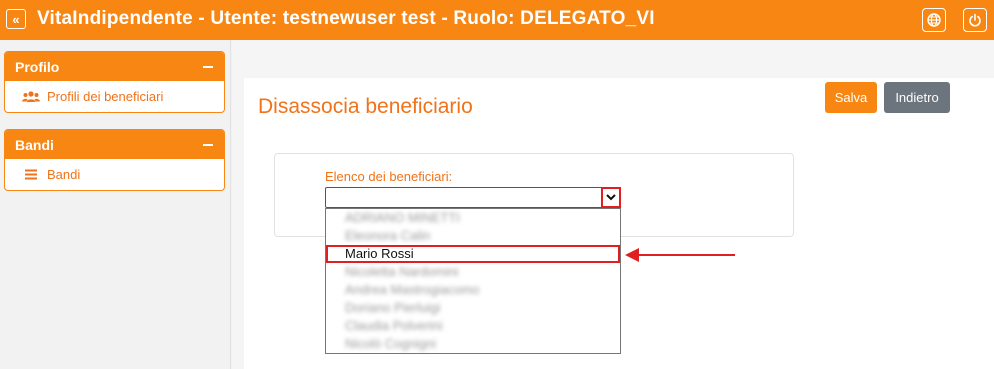 The height and width of the screenshot is (369, 994). I want to click on sidebar-section-title: Bandi, so click(34, 144).